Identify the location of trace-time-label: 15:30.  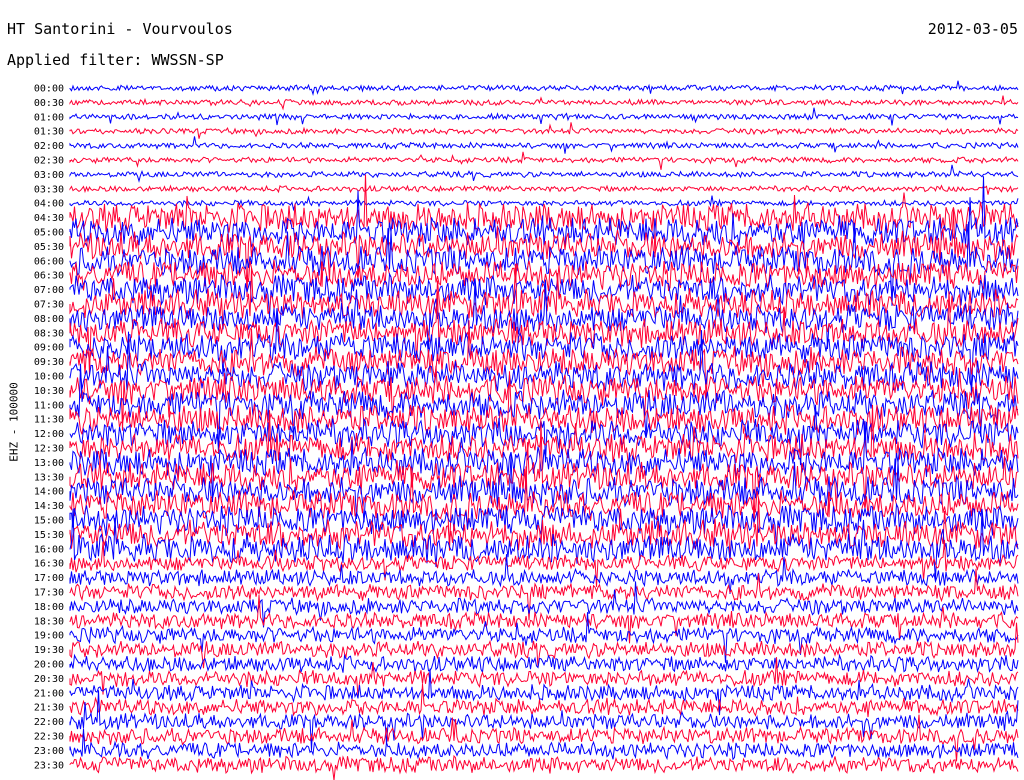
(49, 535).